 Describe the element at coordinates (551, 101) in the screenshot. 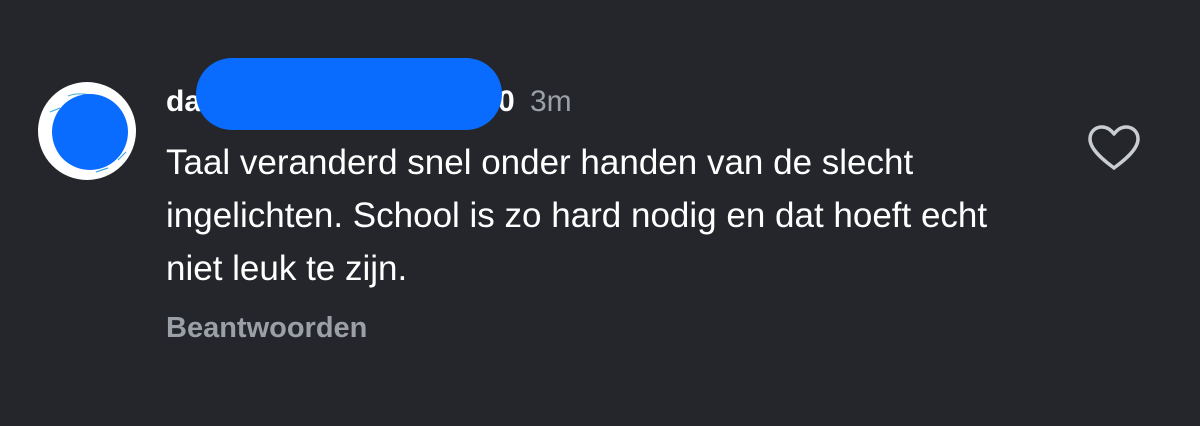

I see `timestamp: 3m` at that location.